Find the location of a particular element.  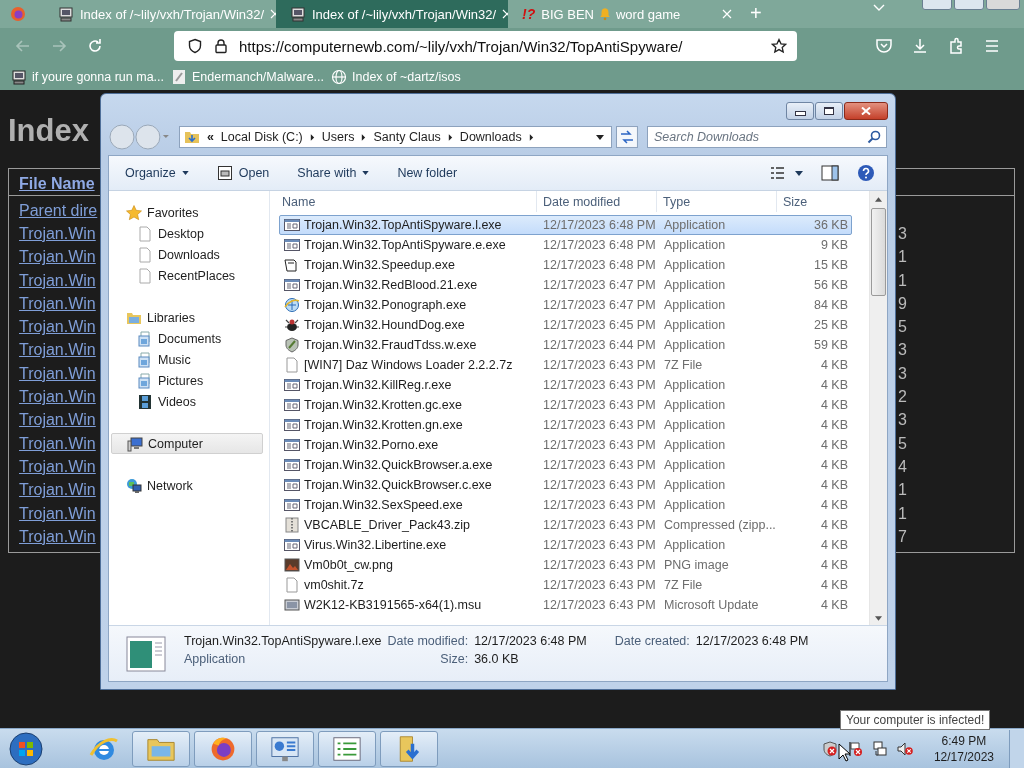

file-row: VBCABLE_Driver_Pack43.zip 12/17/2023 6:43 PM Compressed (zipp... 4 KB is located at coordinates (565, 525).